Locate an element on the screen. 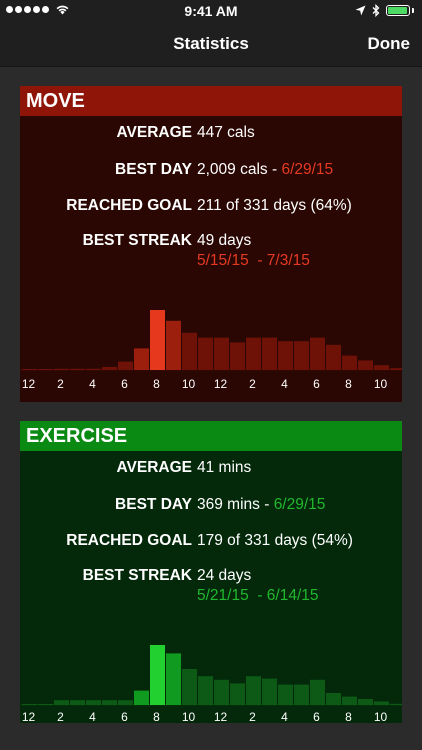 This screenshot has width=422, height=750. move-best-day-date: 6/29/15 is located at coordinates (307, 169).